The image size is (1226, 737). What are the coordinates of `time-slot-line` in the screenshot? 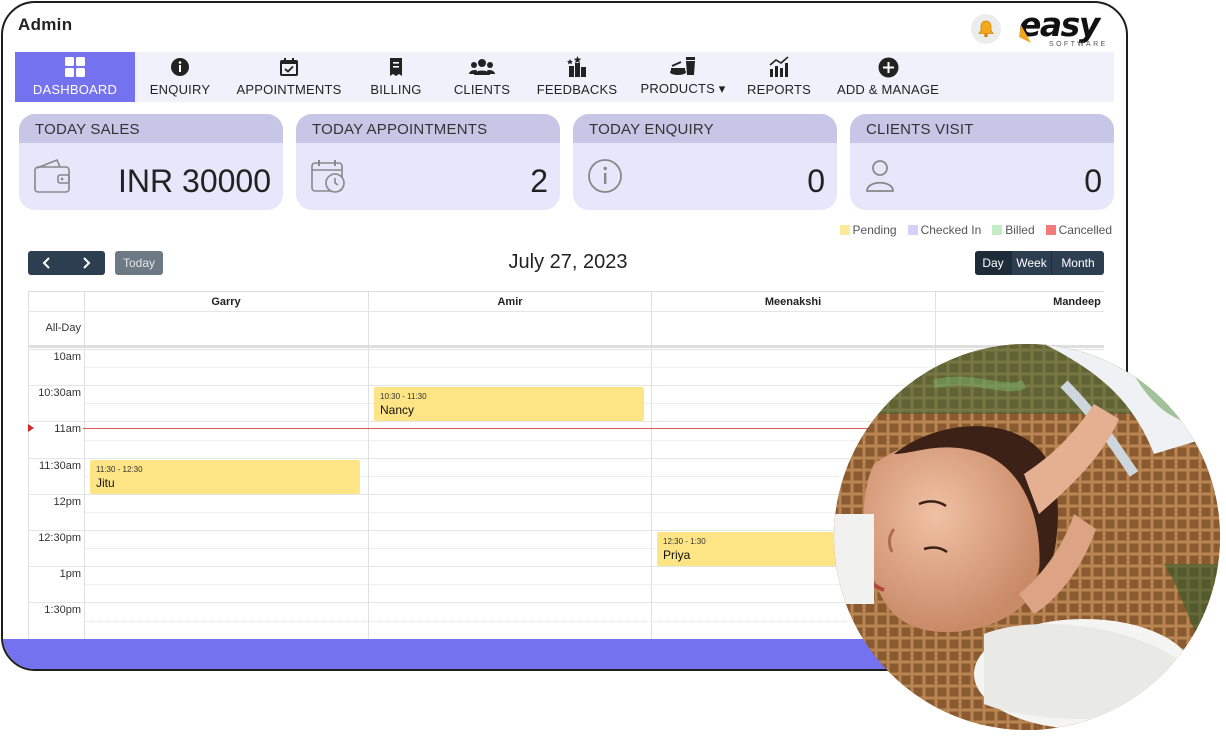 It's located at (566, 349).